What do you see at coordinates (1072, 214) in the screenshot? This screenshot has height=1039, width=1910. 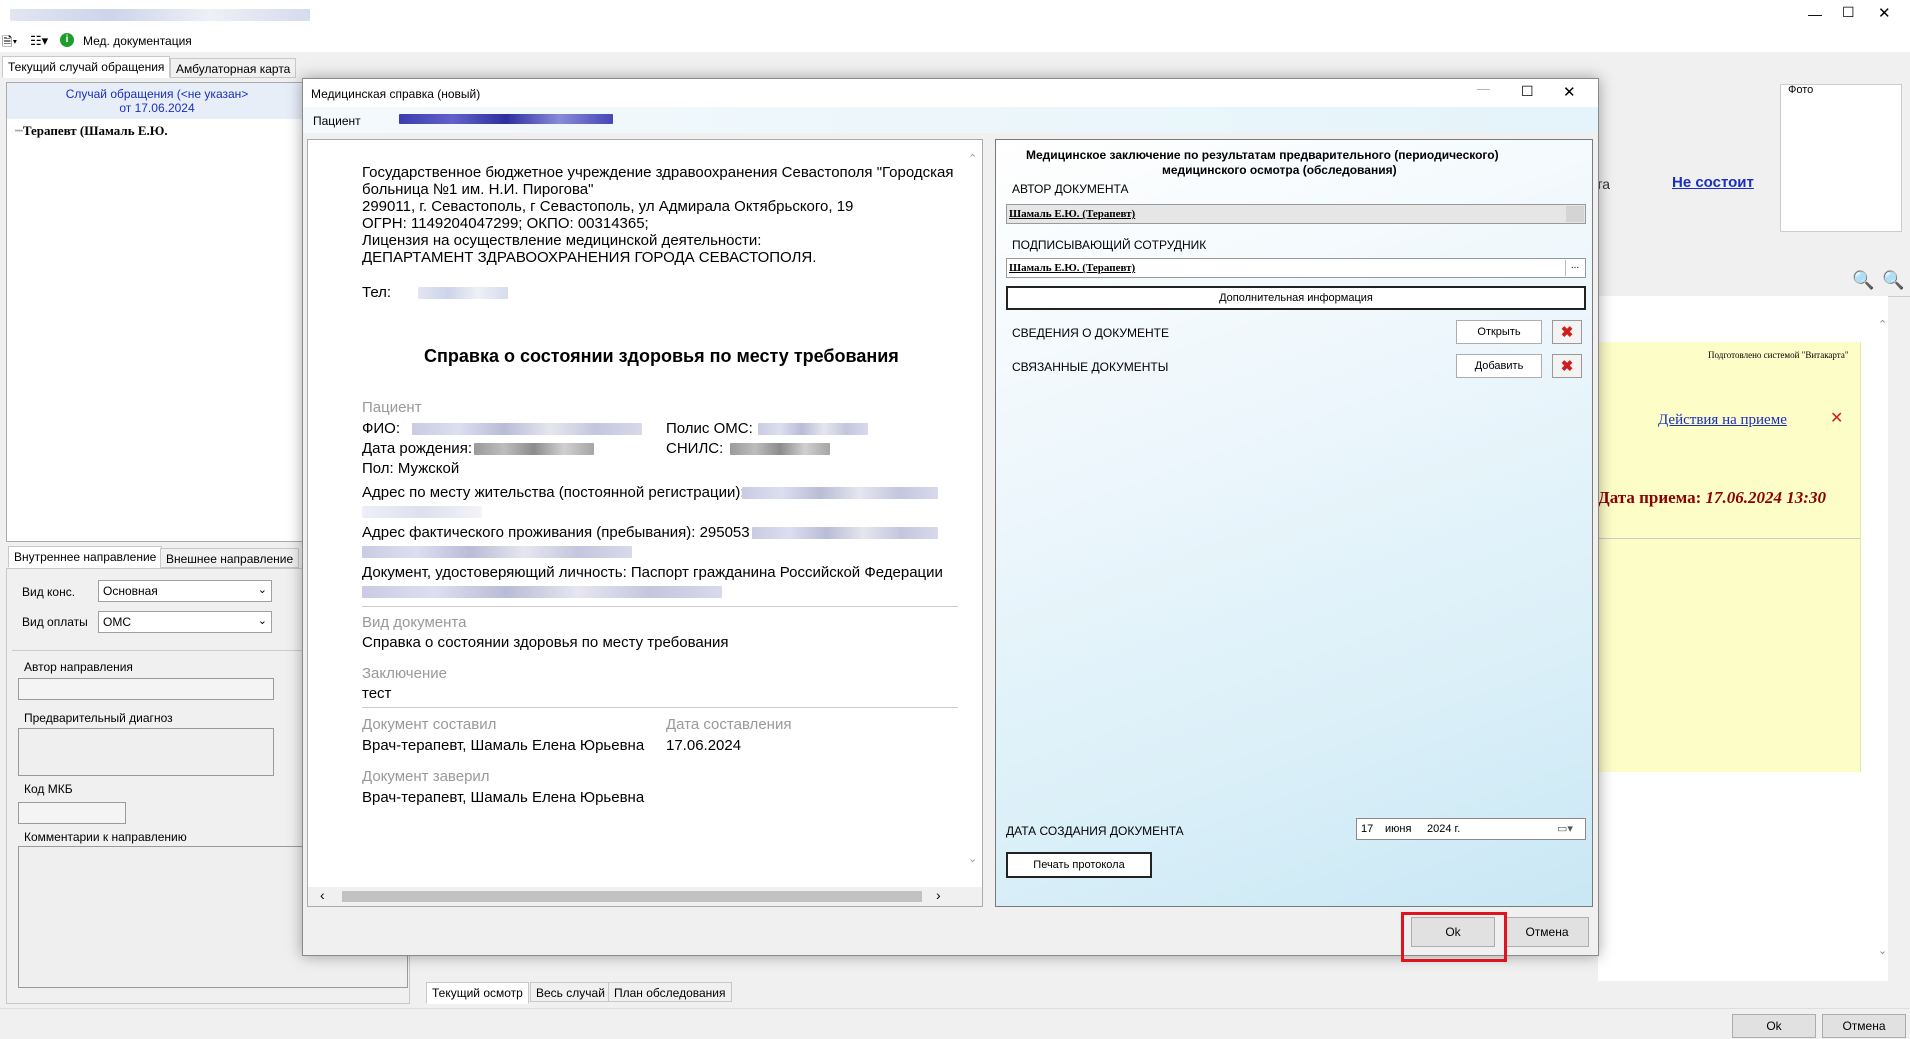 I see `author-doc-value: Шамаль Е.Ю. (Терапевт)` at bounding box center [1072, 214].